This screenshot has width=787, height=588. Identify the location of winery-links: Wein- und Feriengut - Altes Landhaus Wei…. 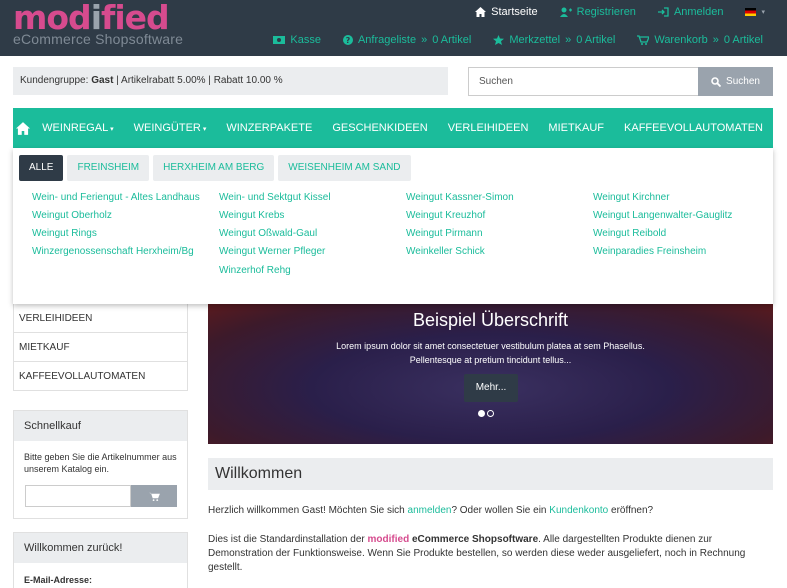
(402, 224).